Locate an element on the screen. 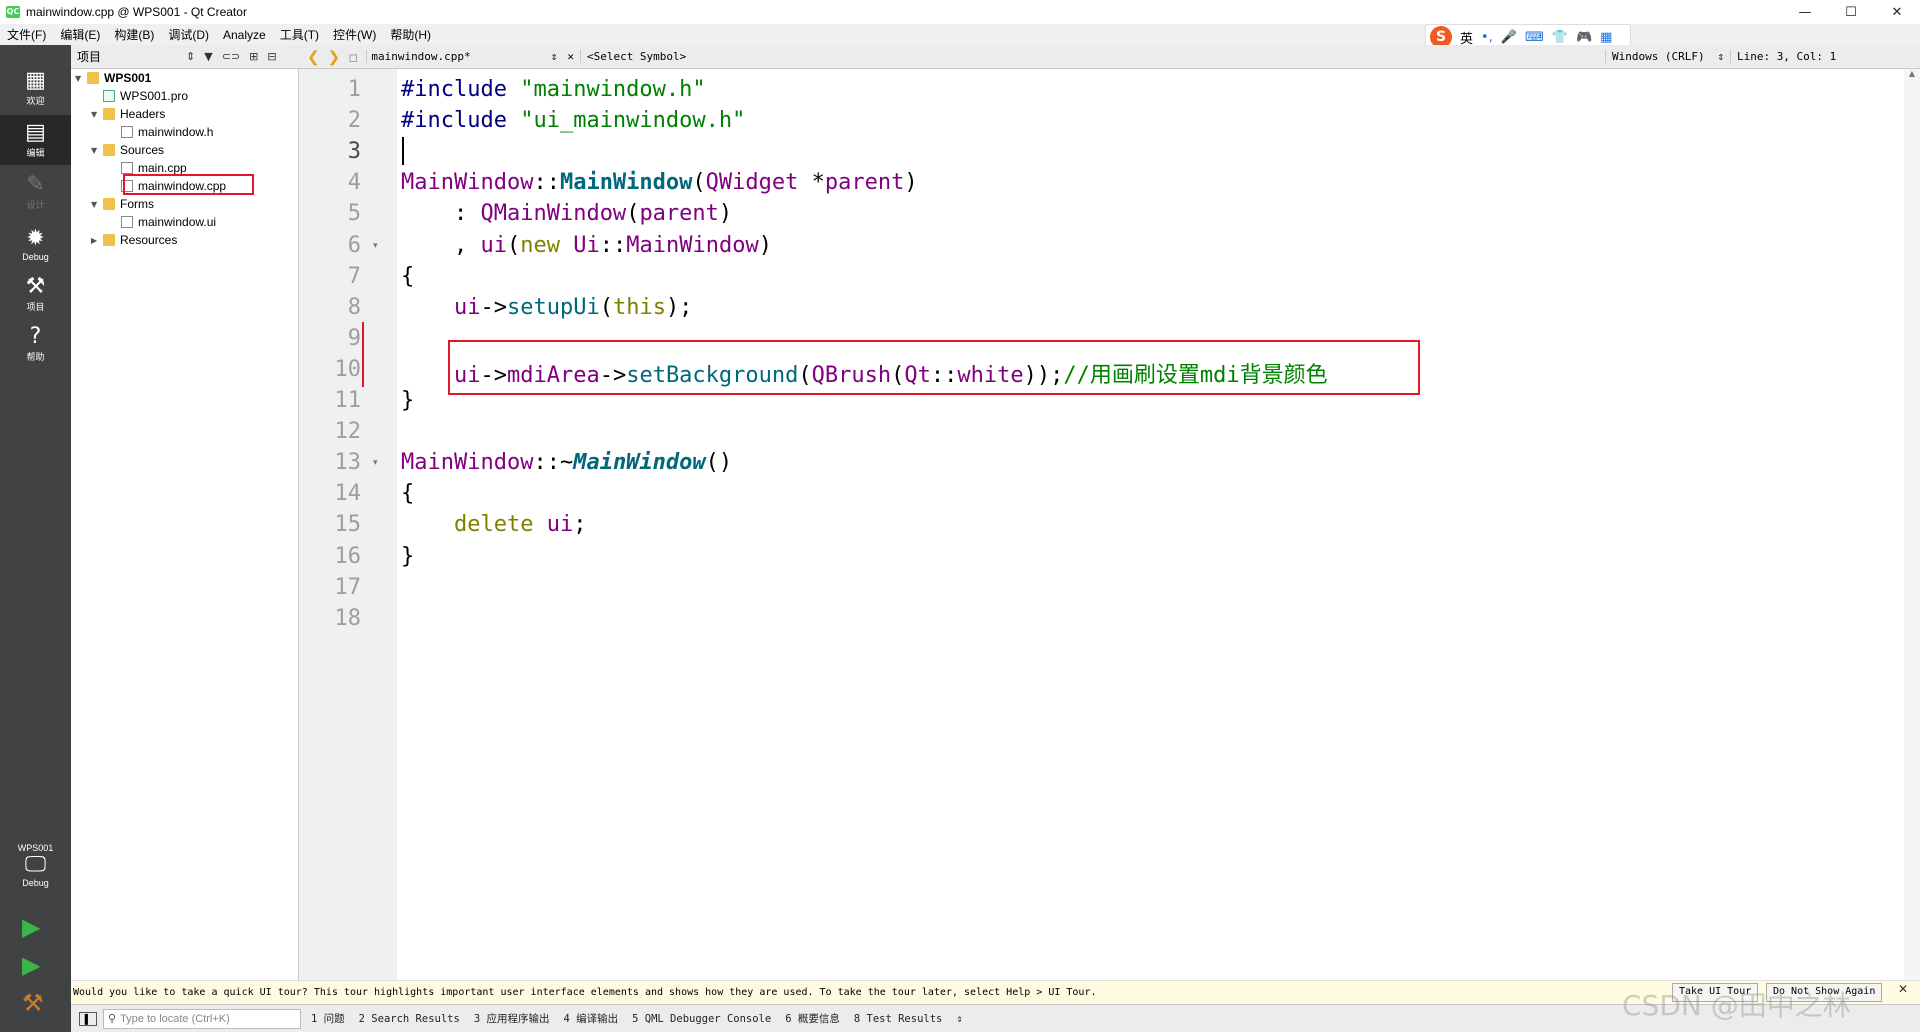  open-file-combo: mainwindow.cpp* ⇕ is located at coordinates (463, 56).